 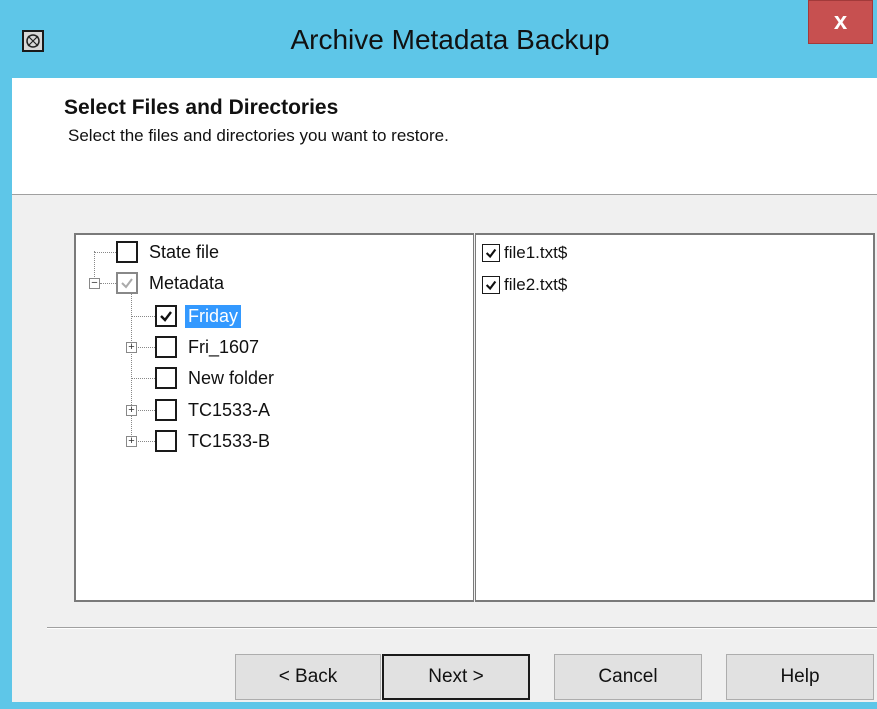 I want to click on close-button: x, so click(x=840, y=22).